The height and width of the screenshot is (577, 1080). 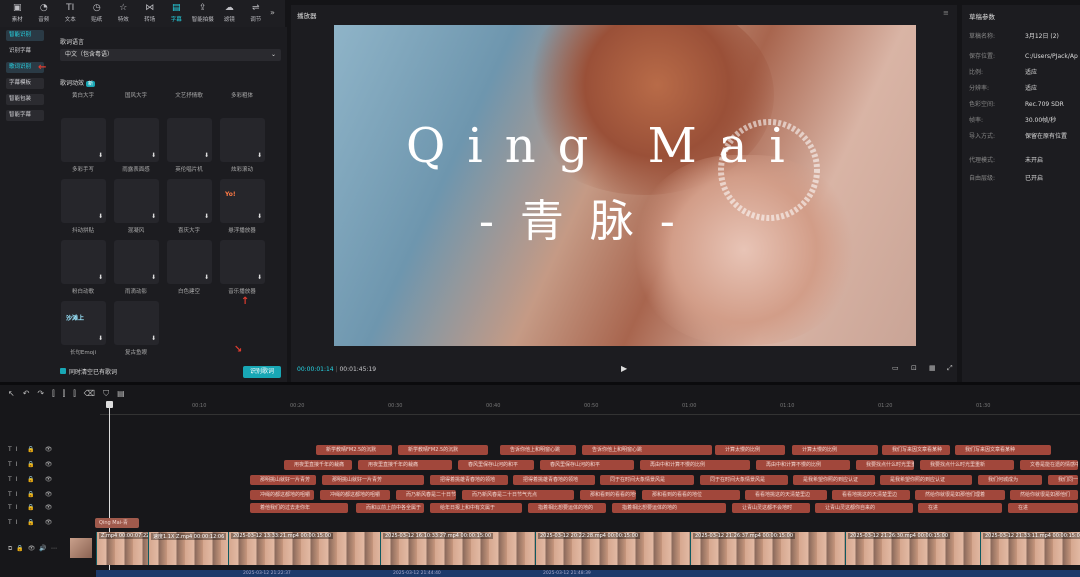 I want to click on lyrics-anim-card-label: 国风大字, so click(x=136, y=95).